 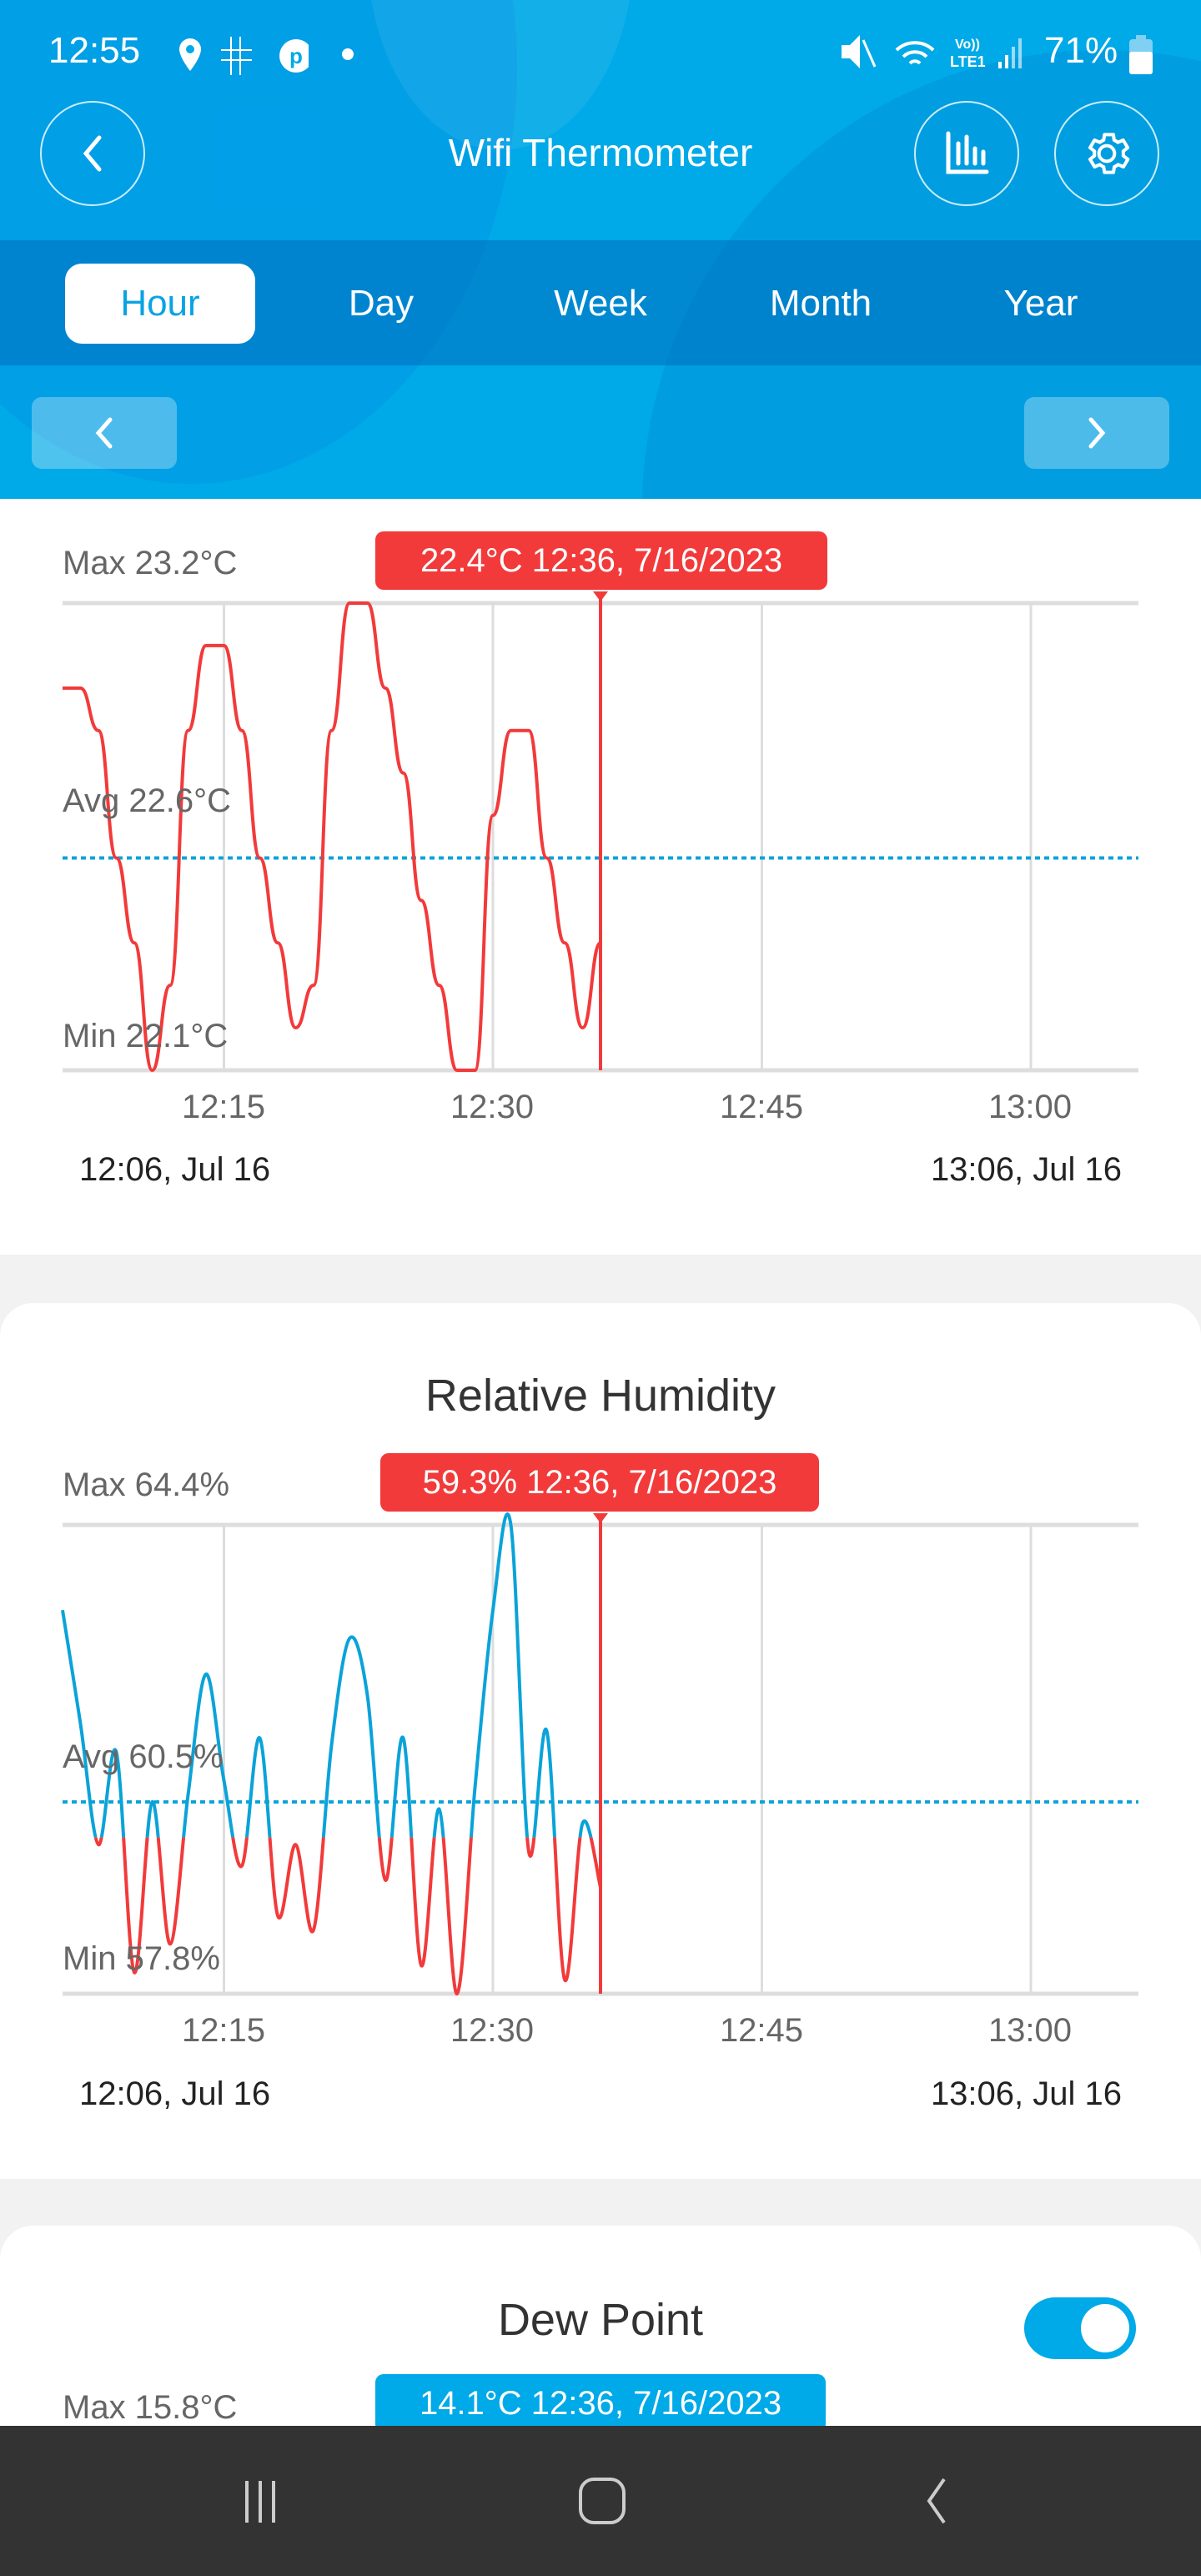 I want to click on status-time: 12:55, so click(x=95, y=50).